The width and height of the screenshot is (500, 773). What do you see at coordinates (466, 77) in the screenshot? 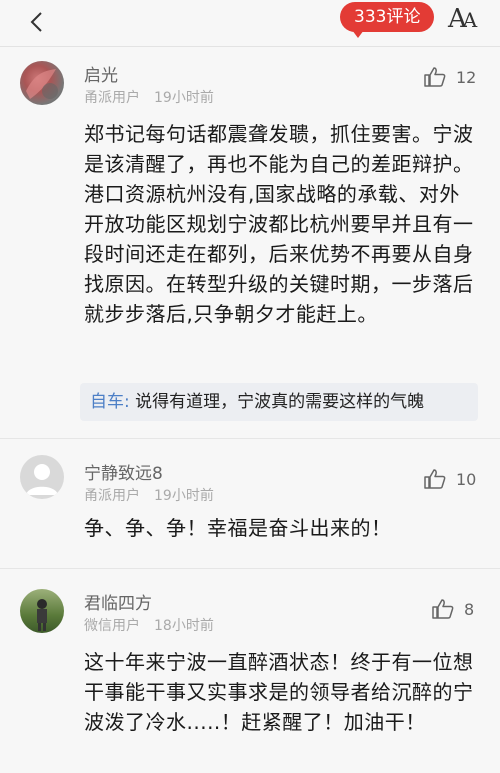
I see `like-count: 12` at bounding box center [466, 77].